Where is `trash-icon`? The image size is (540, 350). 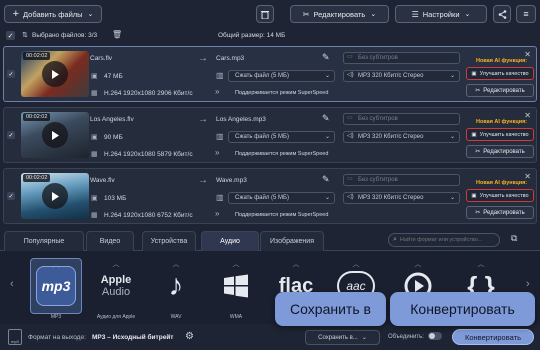 trash-icon is located at coordinates (265, 14).